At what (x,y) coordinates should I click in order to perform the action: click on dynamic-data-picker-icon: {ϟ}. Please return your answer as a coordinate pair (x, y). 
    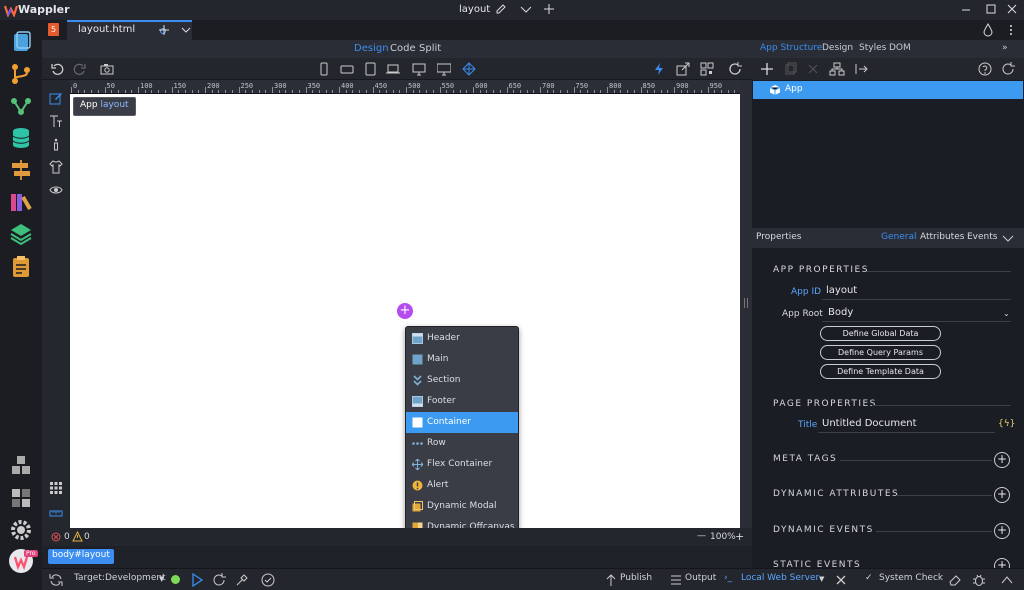
    Looking at the image, I should click on (1006, 424).